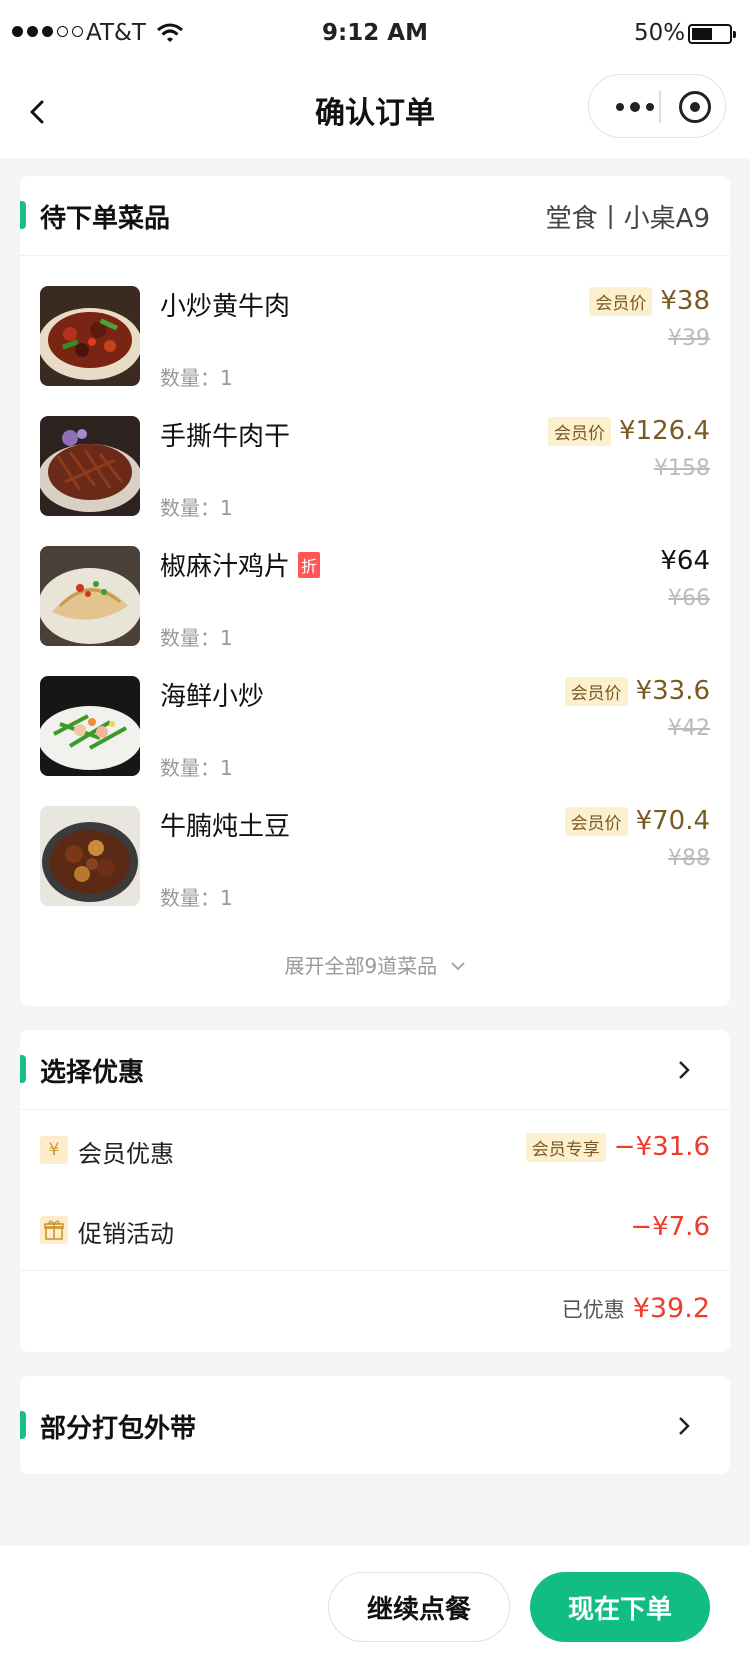 The height and width of the screenshot is (1666, 750). What do you see at coordinates (682, 468) in the screenshot?
I see `dish-original-price: ¥158` at bounding box center [682, 468].